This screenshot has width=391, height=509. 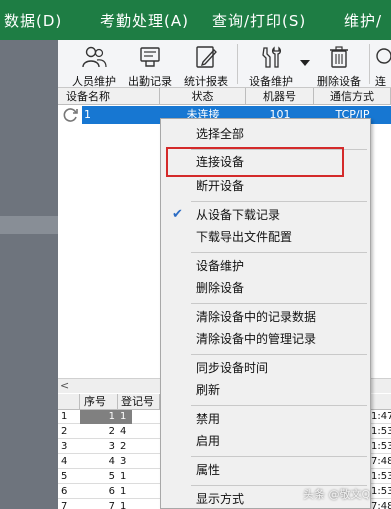 What do you see at coordinates (121, 115) in the screenshot?
I see `device-name-cell: 1` at bounding box center [121, 115].